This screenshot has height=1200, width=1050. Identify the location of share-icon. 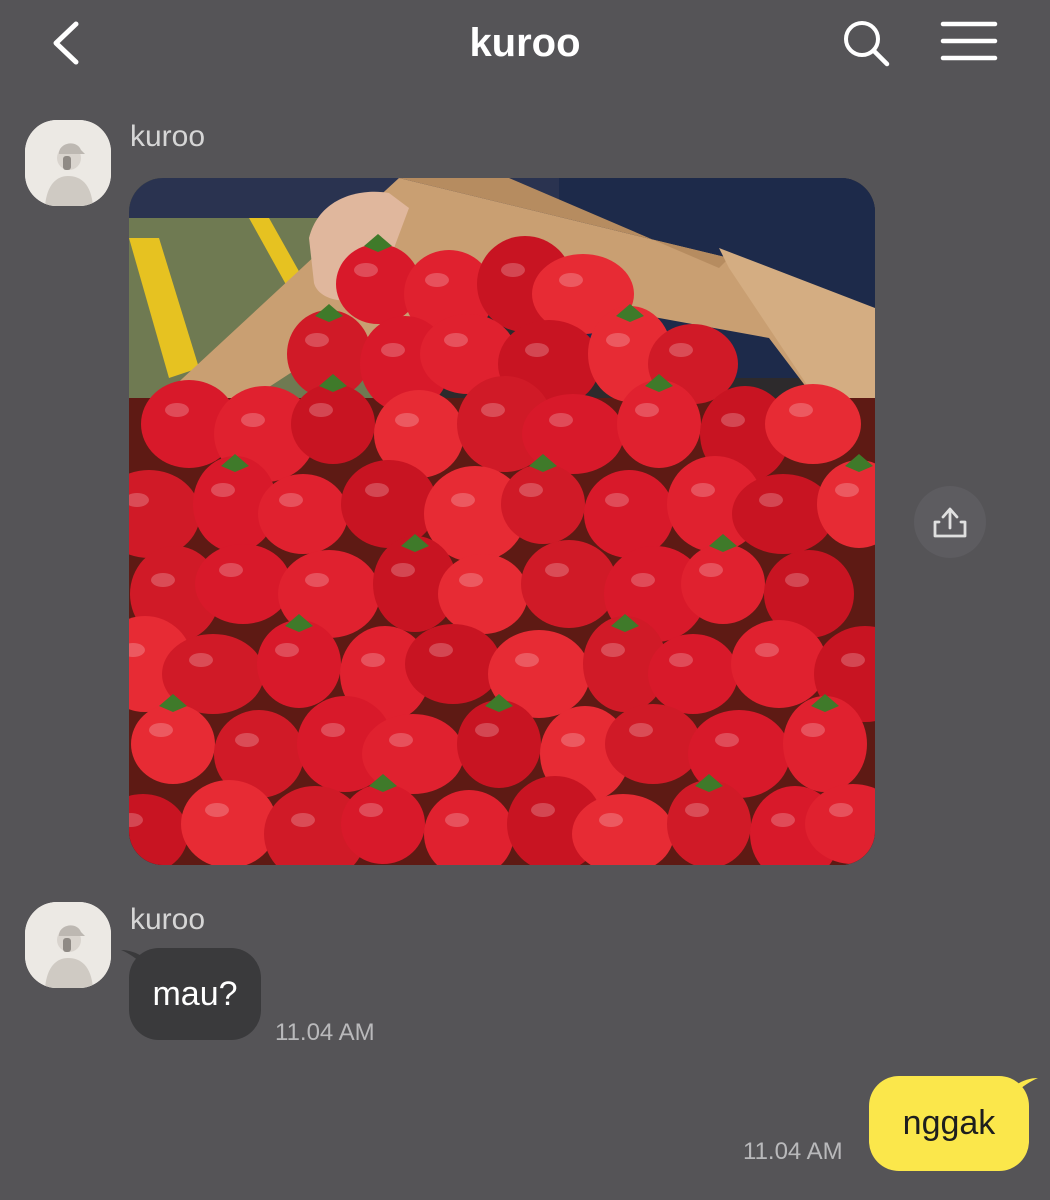
(950, 522).